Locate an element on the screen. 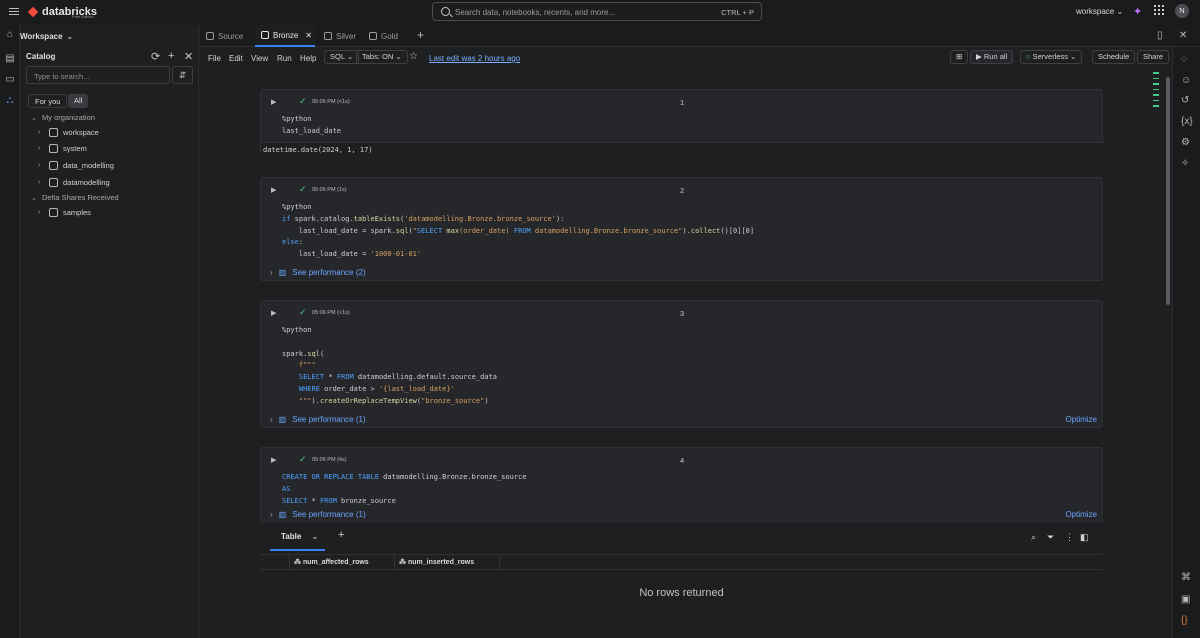 This screenshot has height=638, width=1200. close-panel-icon: ✕ is located at coordinates (1183, 35).